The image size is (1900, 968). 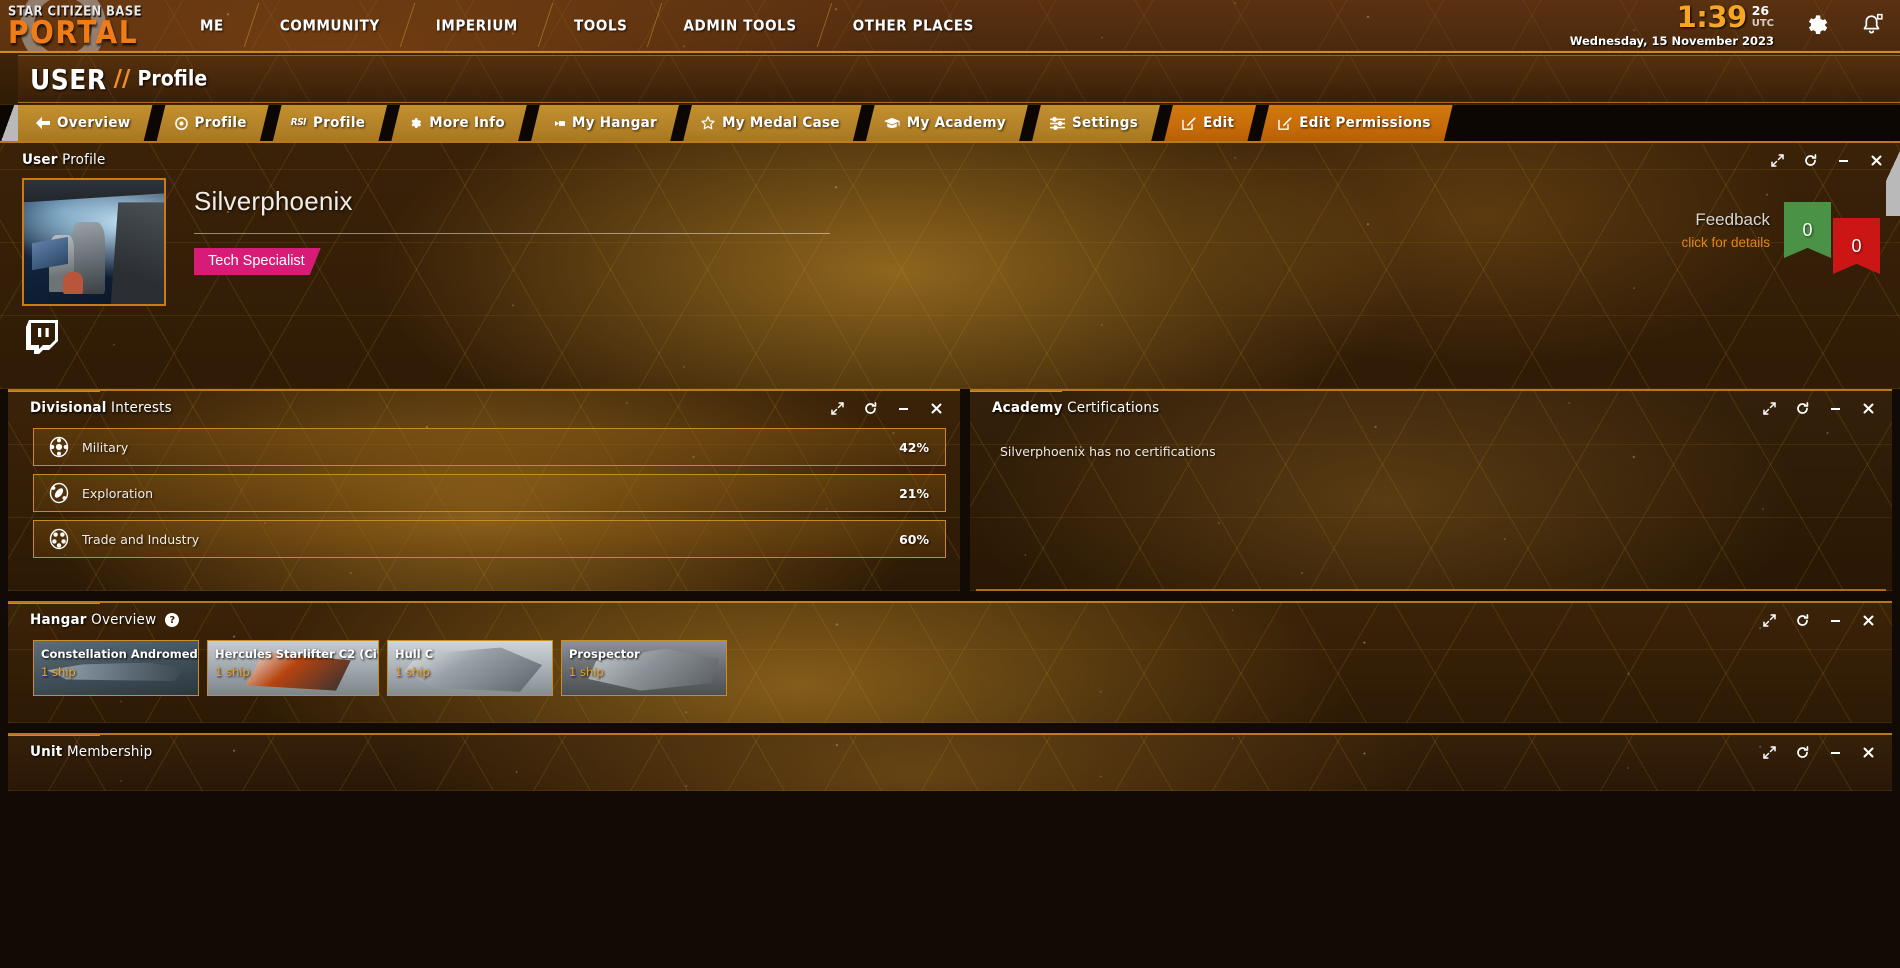 I want to click on exploration-emblem-icon, so click(x=59, y=493).